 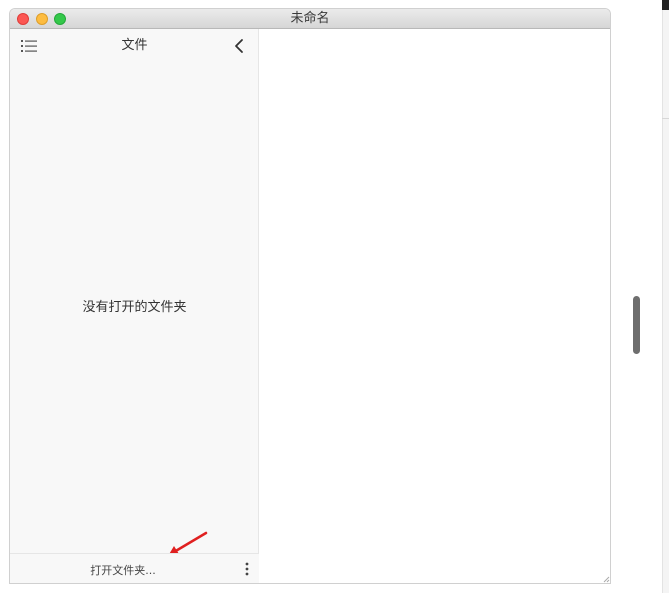 What do you see at coordinates (239, 46) in the screenshot?
I see `chevron-left-icon` at bounding box center [239, 46].